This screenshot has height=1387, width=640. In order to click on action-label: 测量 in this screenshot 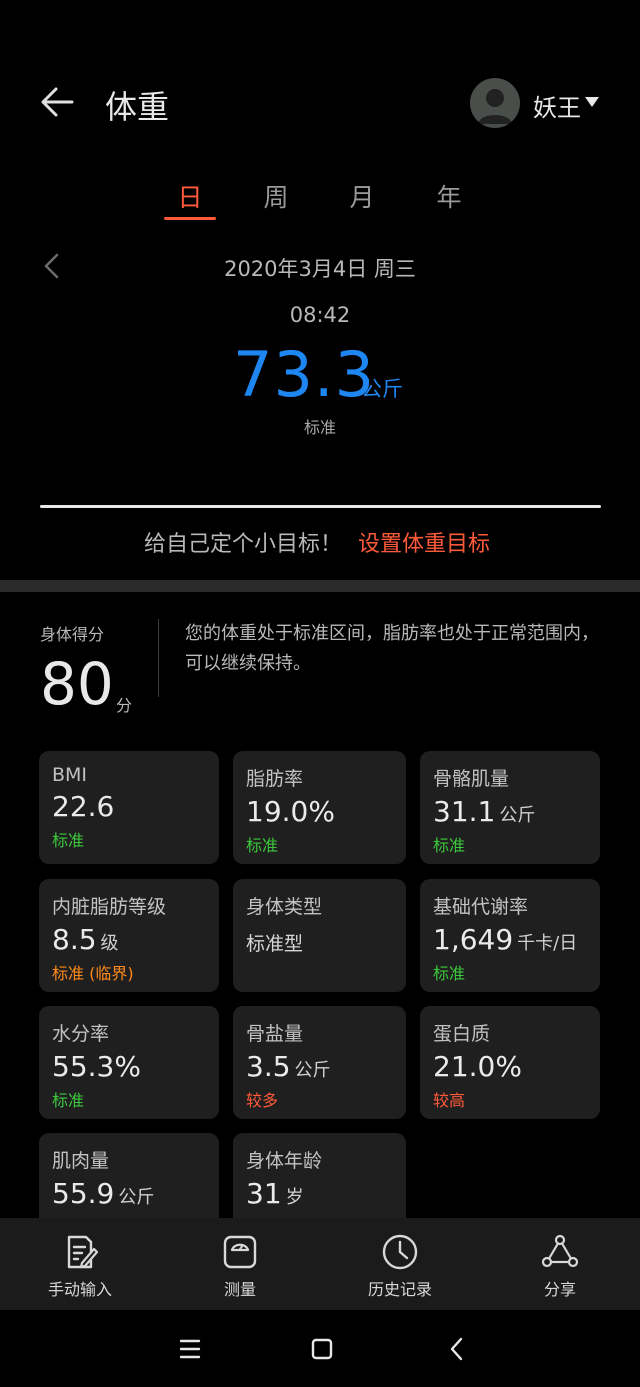, I will do `click(239, 1289)`.